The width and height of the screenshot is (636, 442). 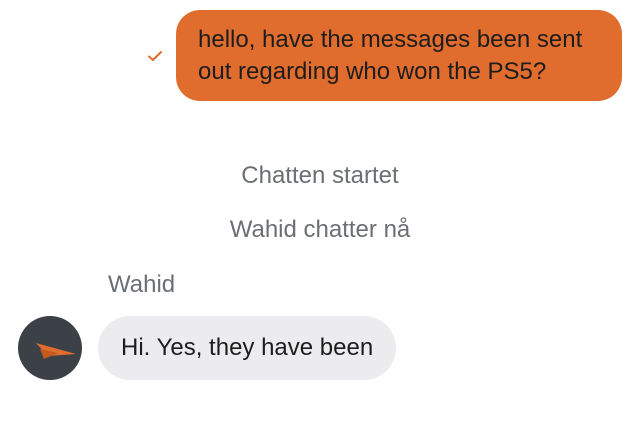 I want to click on agent-logo-icon, so click(x=56, y=351).